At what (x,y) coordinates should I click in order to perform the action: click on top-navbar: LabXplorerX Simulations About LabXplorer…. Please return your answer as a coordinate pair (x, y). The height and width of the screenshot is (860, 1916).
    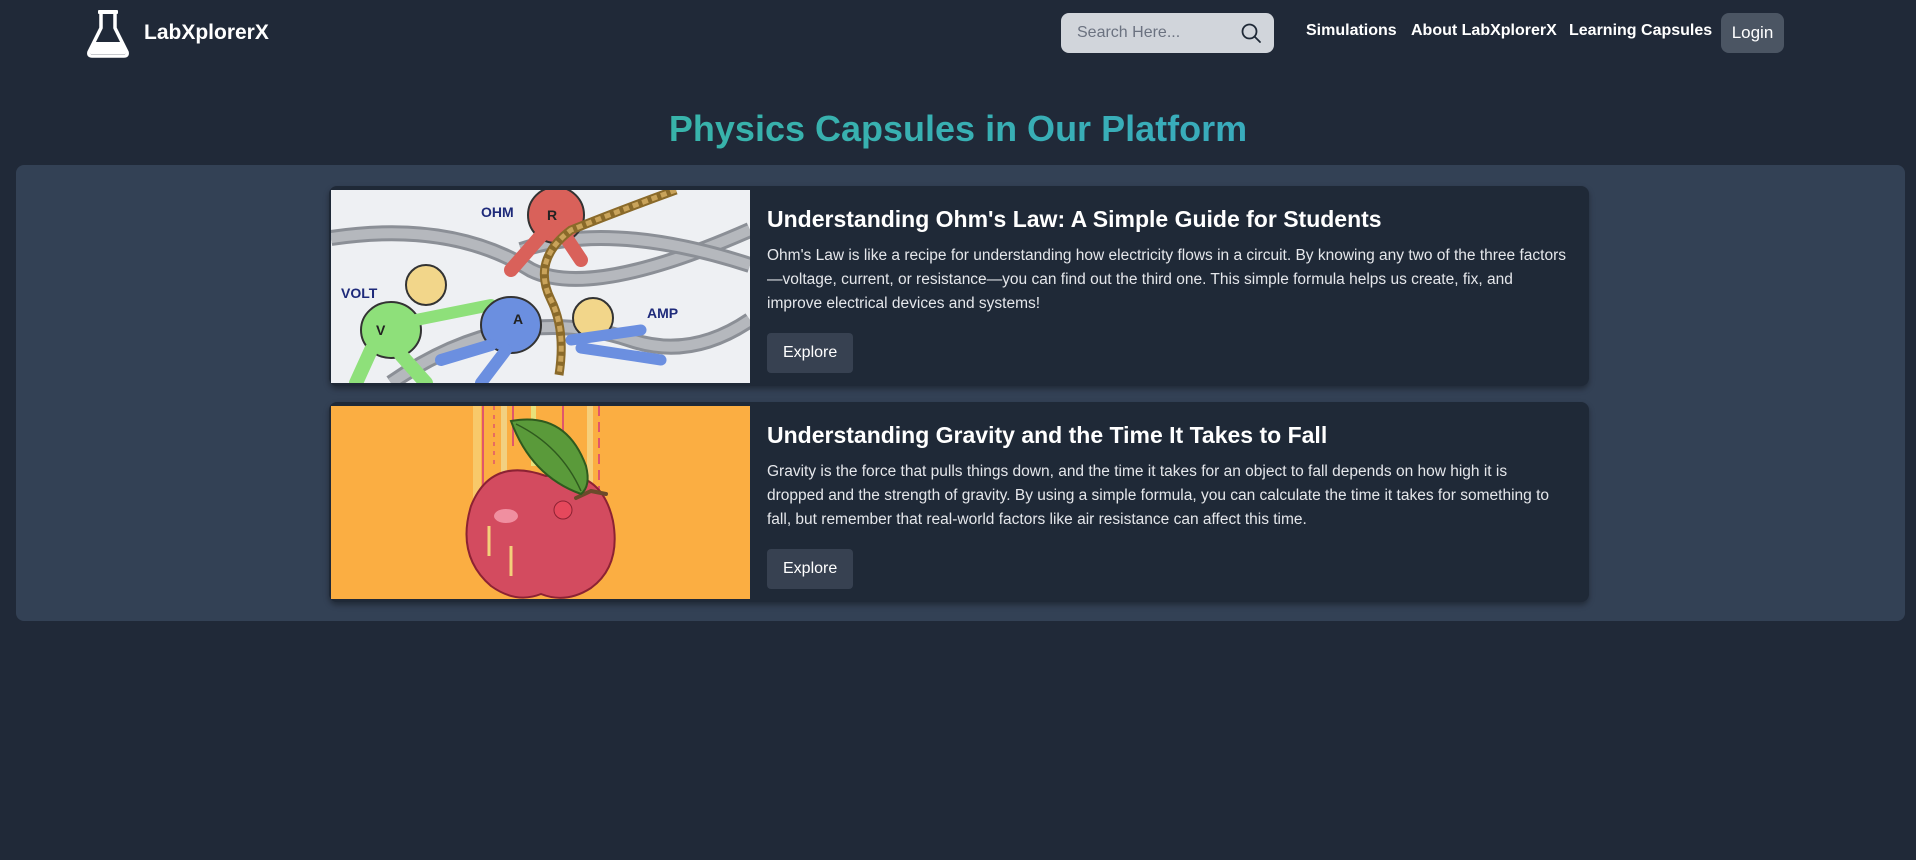
    Looking at the image, I should click on (958, 34).